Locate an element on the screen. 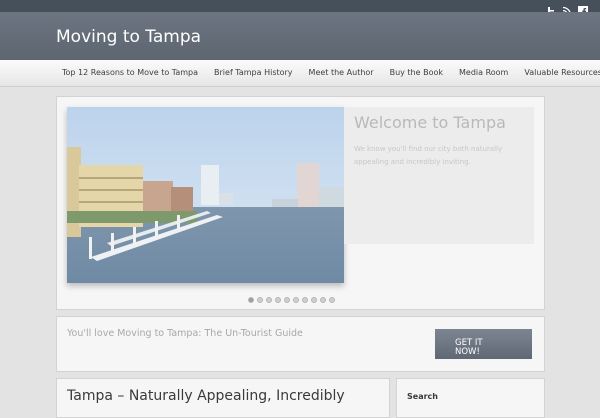 This screenshot has width=600, height=418. social-links is located at coordinates (567, 8).